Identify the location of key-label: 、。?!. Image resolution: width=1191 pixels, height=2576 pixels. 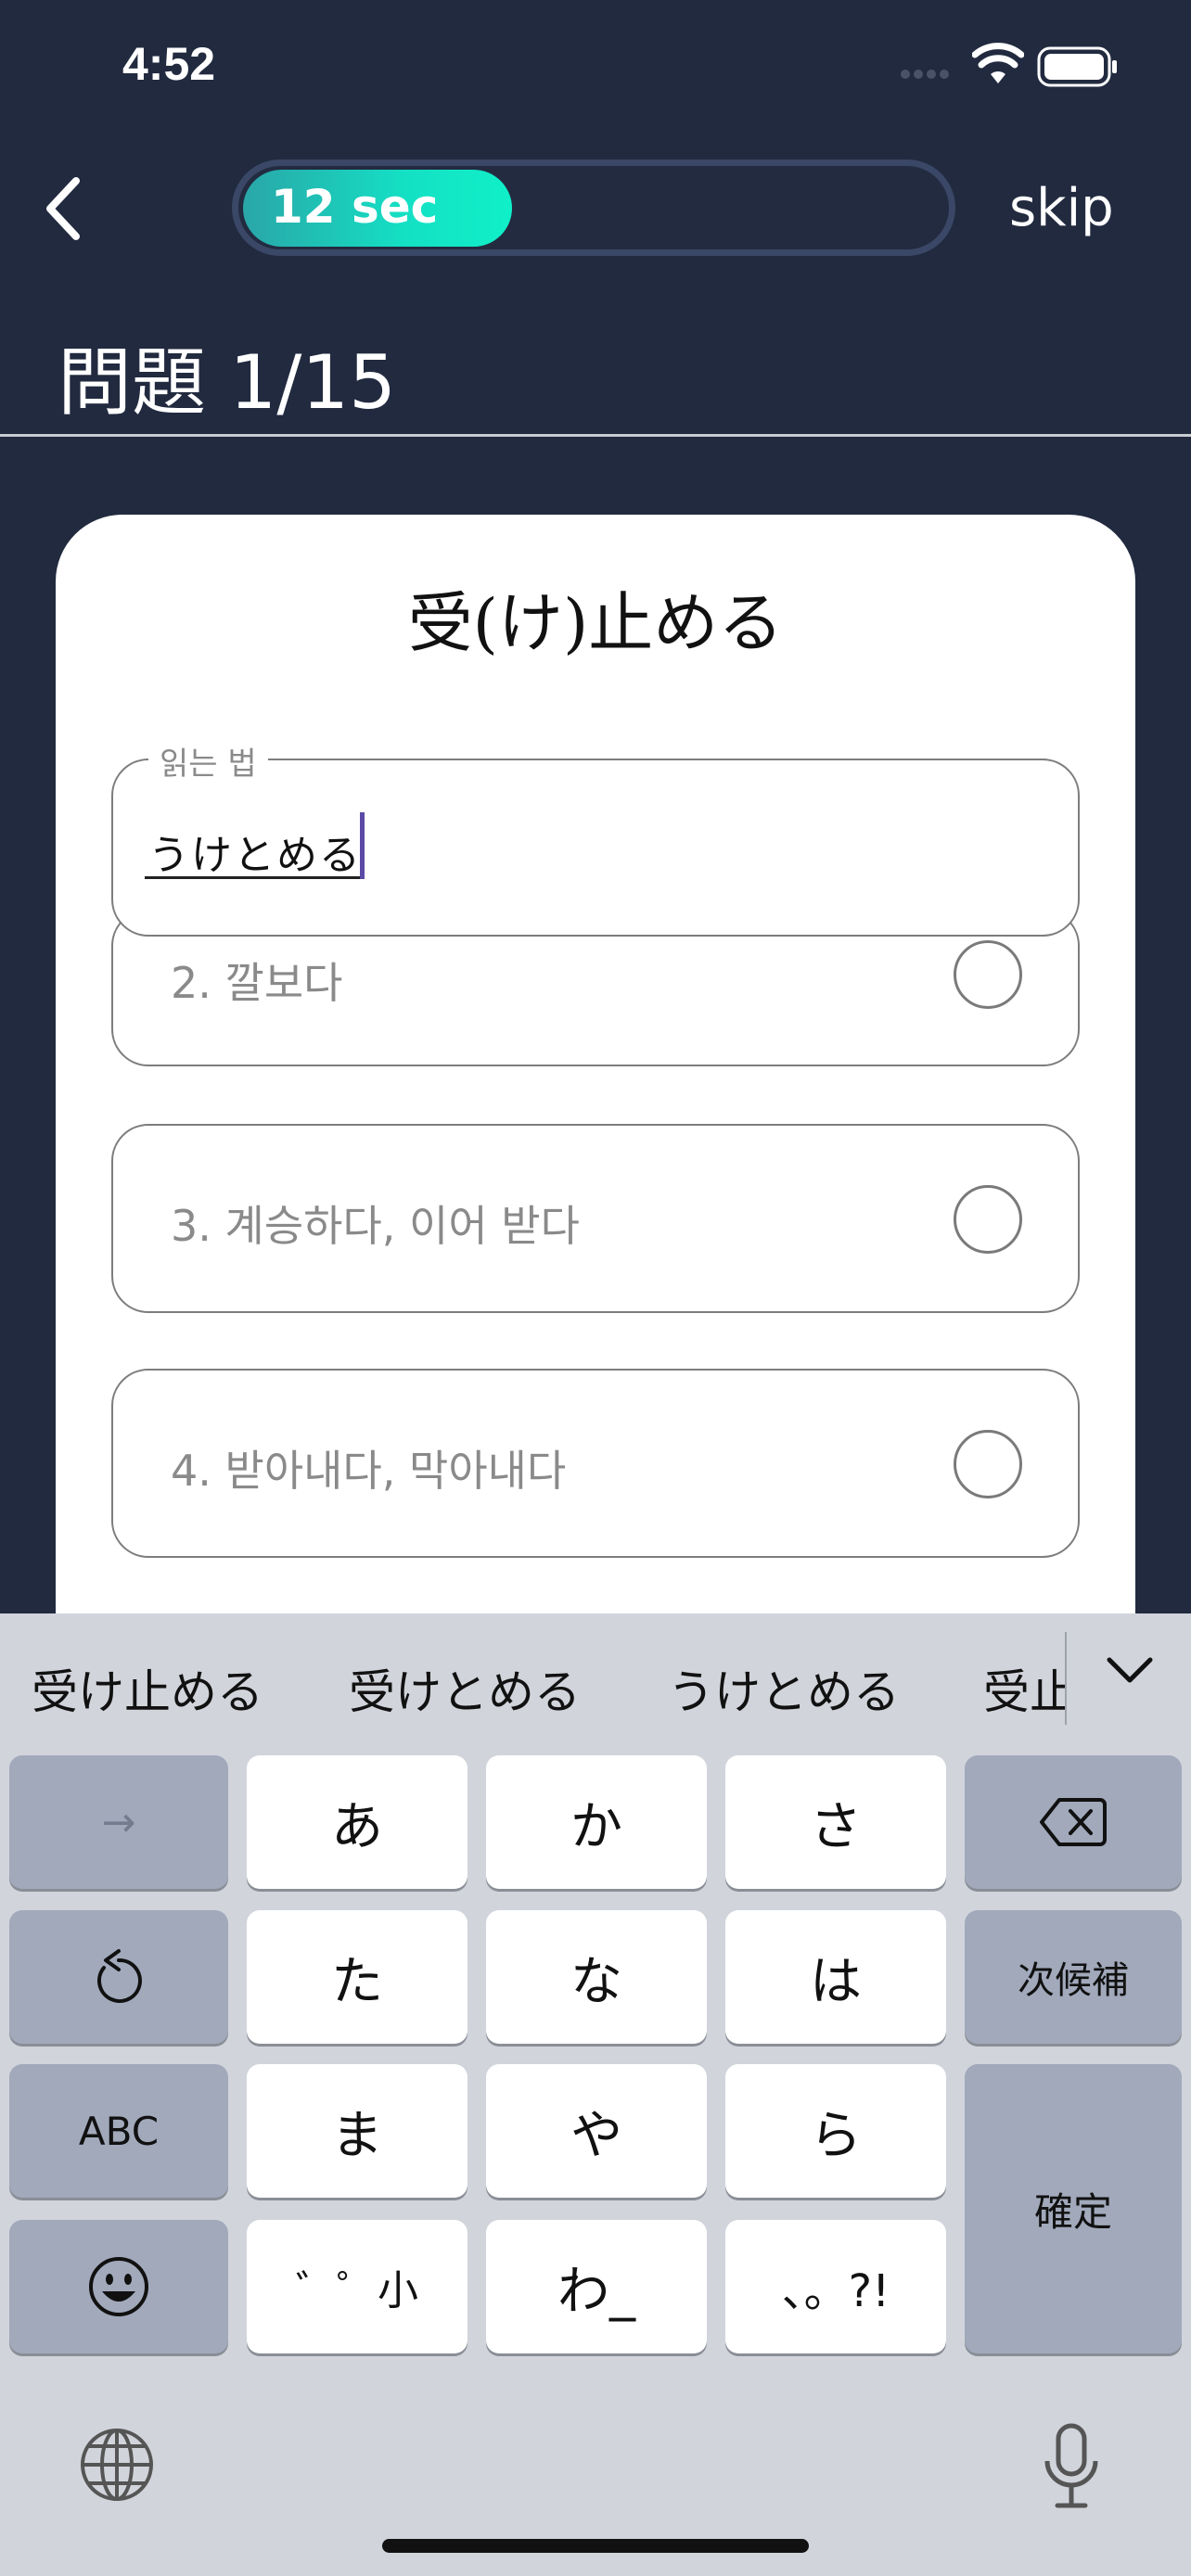
(835, 2291).